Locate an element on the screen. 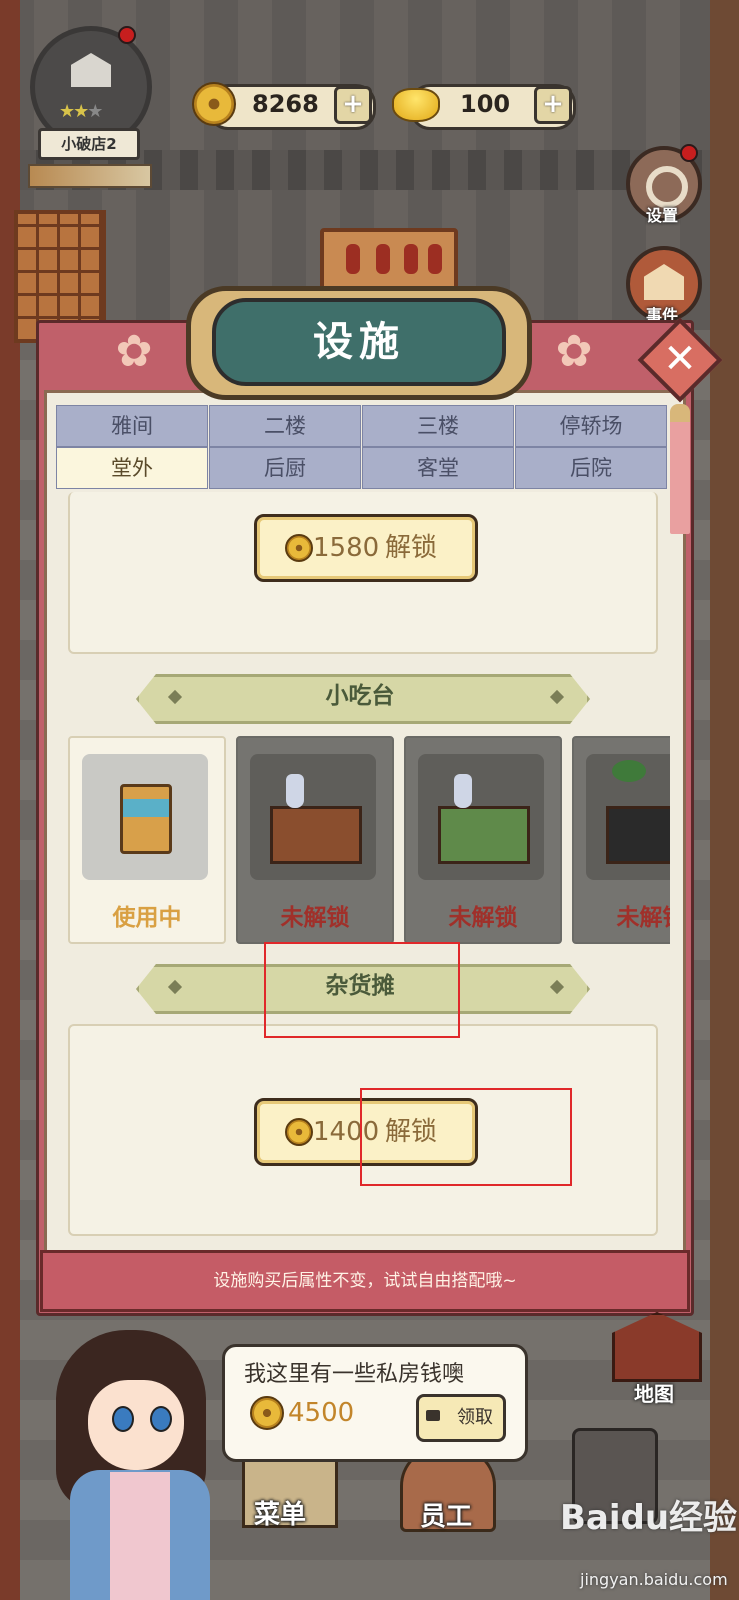  tab-backyard: 后院 is located at coordinates (591, 468).